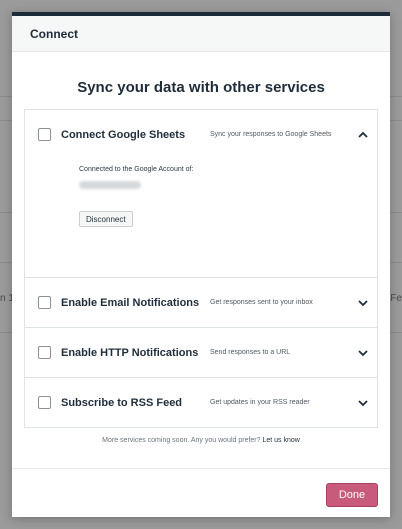 This screenshot has height=529, width=402. Describe the element at coordinates (250, 352) in the screenshot. I see `service-description: Send responses to a URL` at that location.